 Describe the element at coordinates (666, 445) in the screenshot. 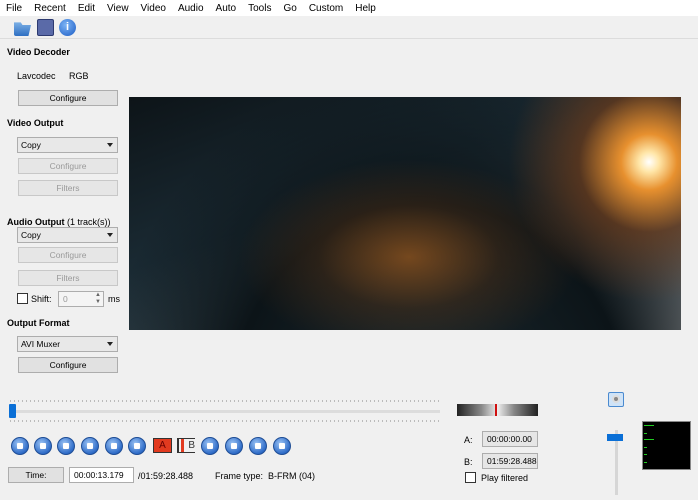

I see `audio-meter` at that location.